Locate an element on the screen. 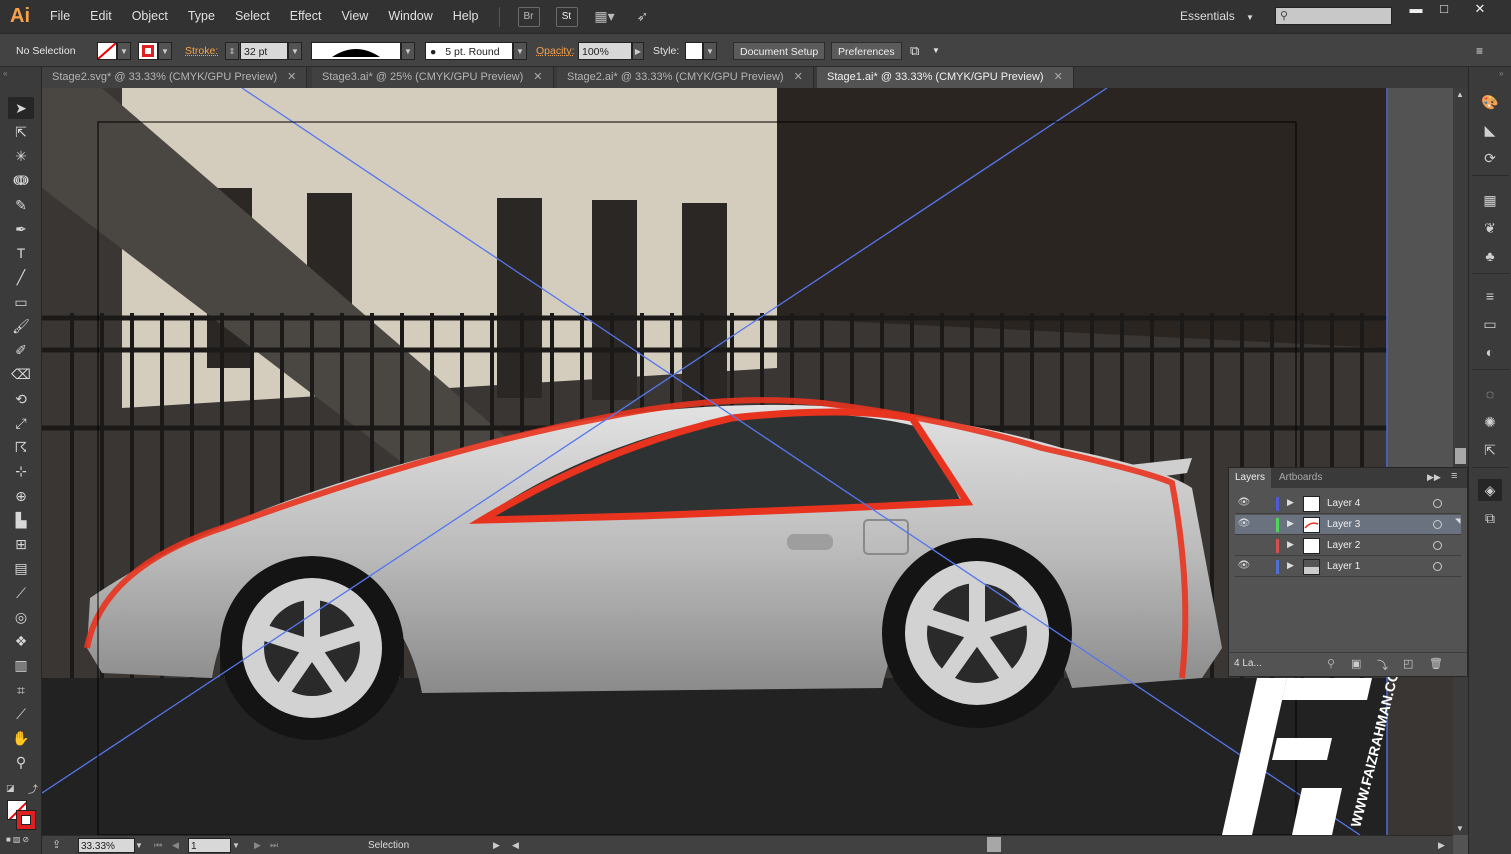 The height and width of the screenshot is (854, 1511). swatches-icon: ▦ is located at coordinates (1490, 200).